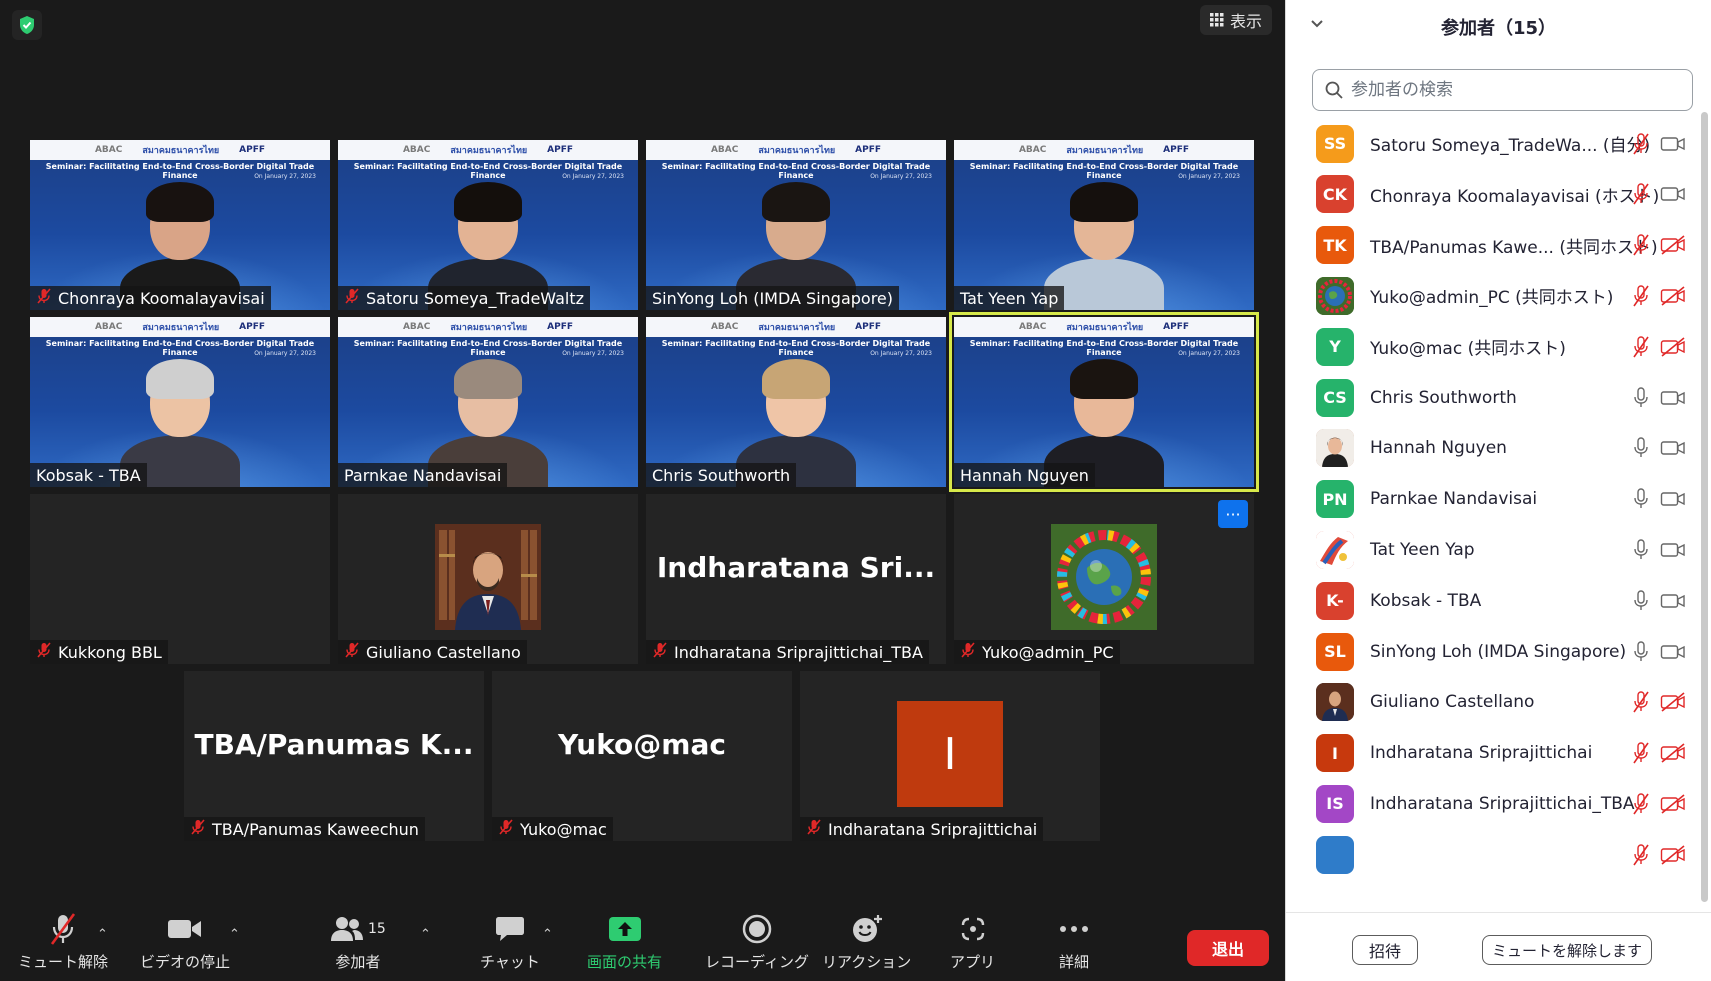 The width and height of the screenshot is (1711, 981). What do you see at coordinates (161, 298) in the screenshot?
I see `participant-name: Chonraya Koomalayavisai` at bounding box center [161, 298].